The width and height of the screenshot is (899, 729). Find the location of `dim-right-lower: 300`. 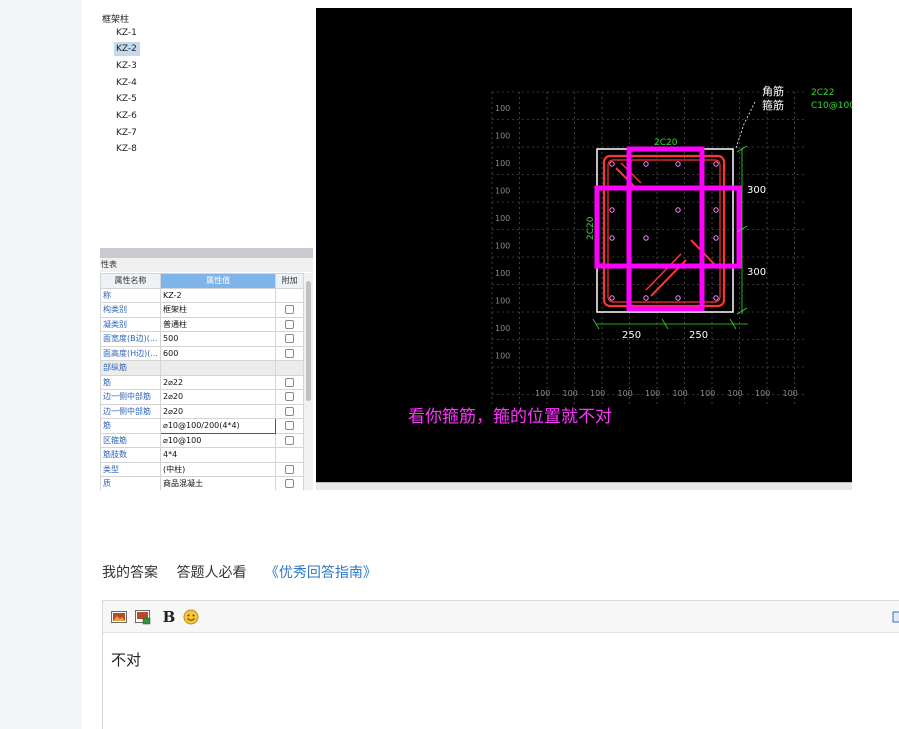

dim-right-lower: 300 is located at coordinates (756, 272).